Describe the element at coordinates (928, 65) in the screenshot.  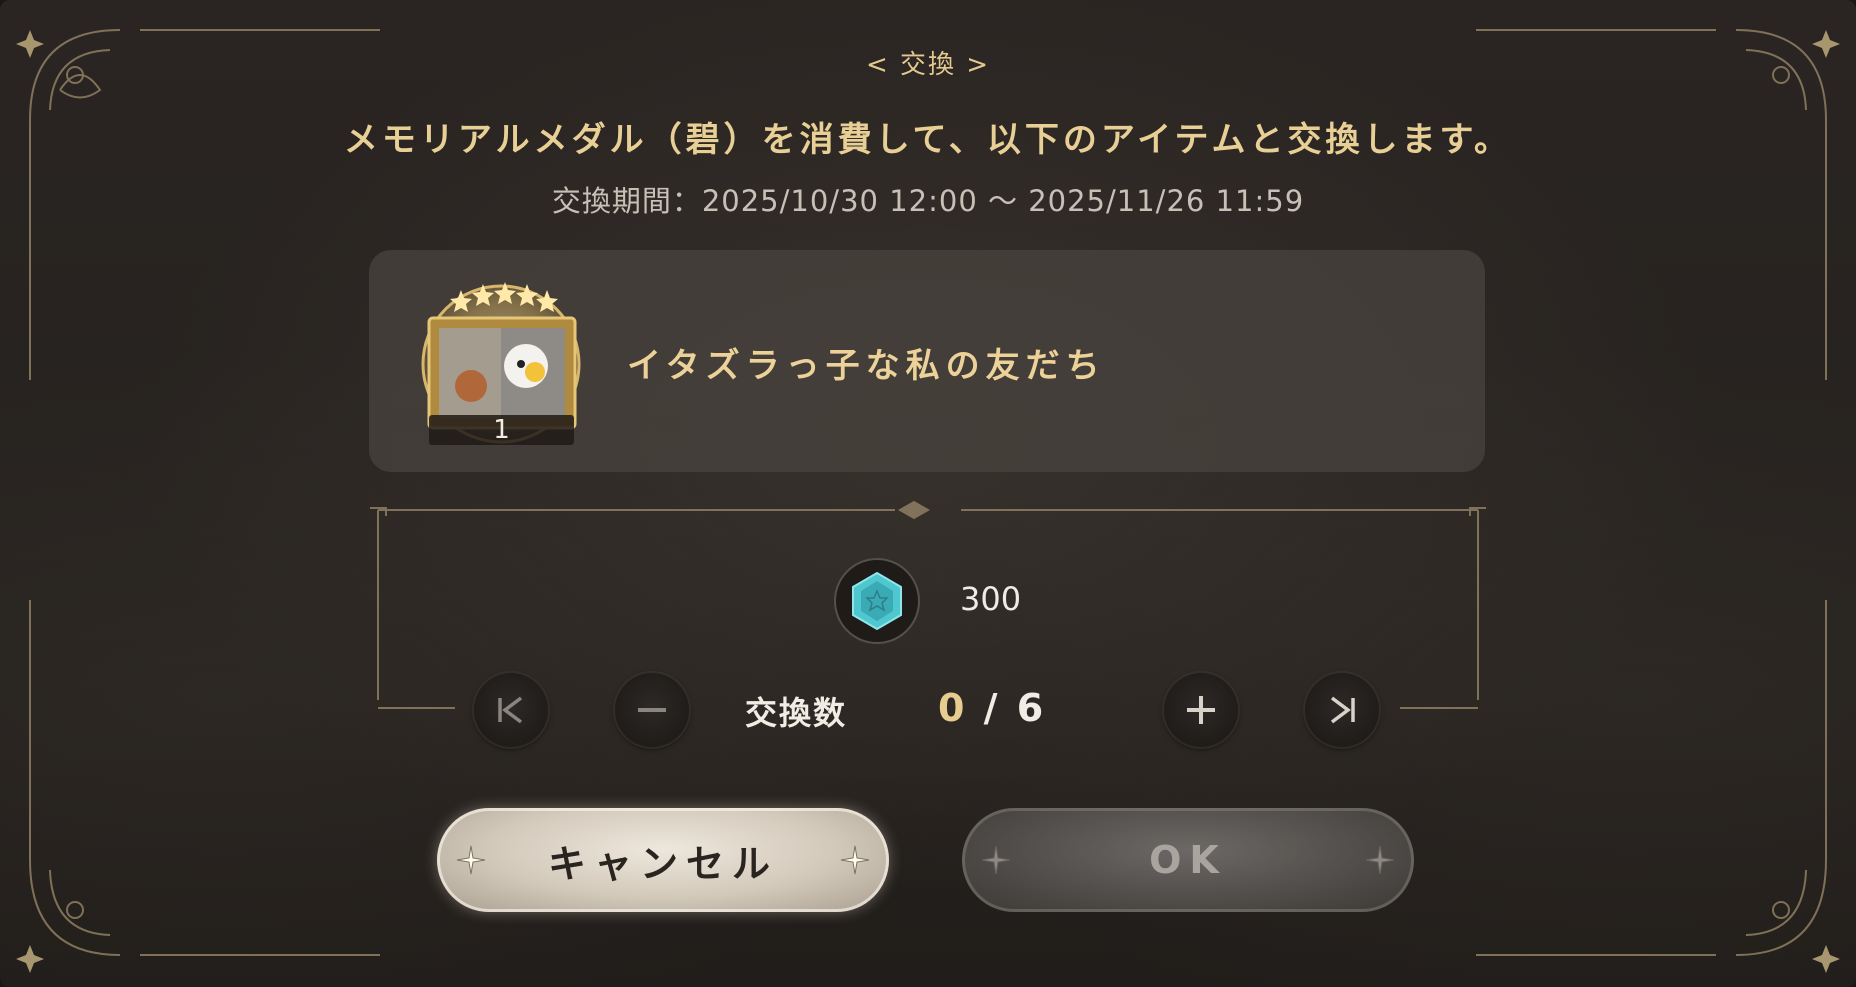
I see `dialog-title: < 交換 >` at that location.